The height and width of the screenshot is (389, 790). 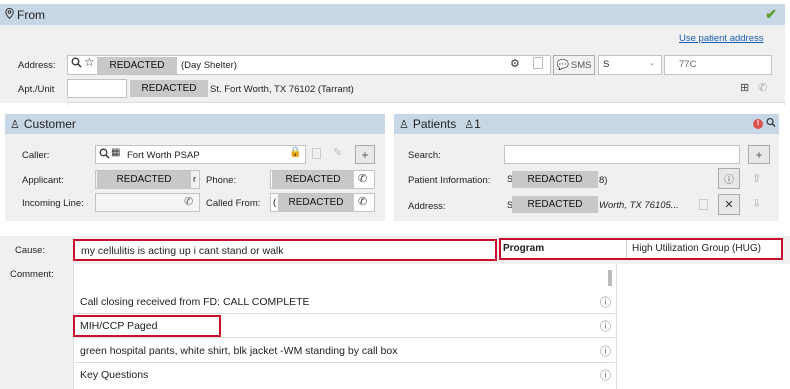 I want to click on applicant-label: Applicant:, so click(x=43, y=180).